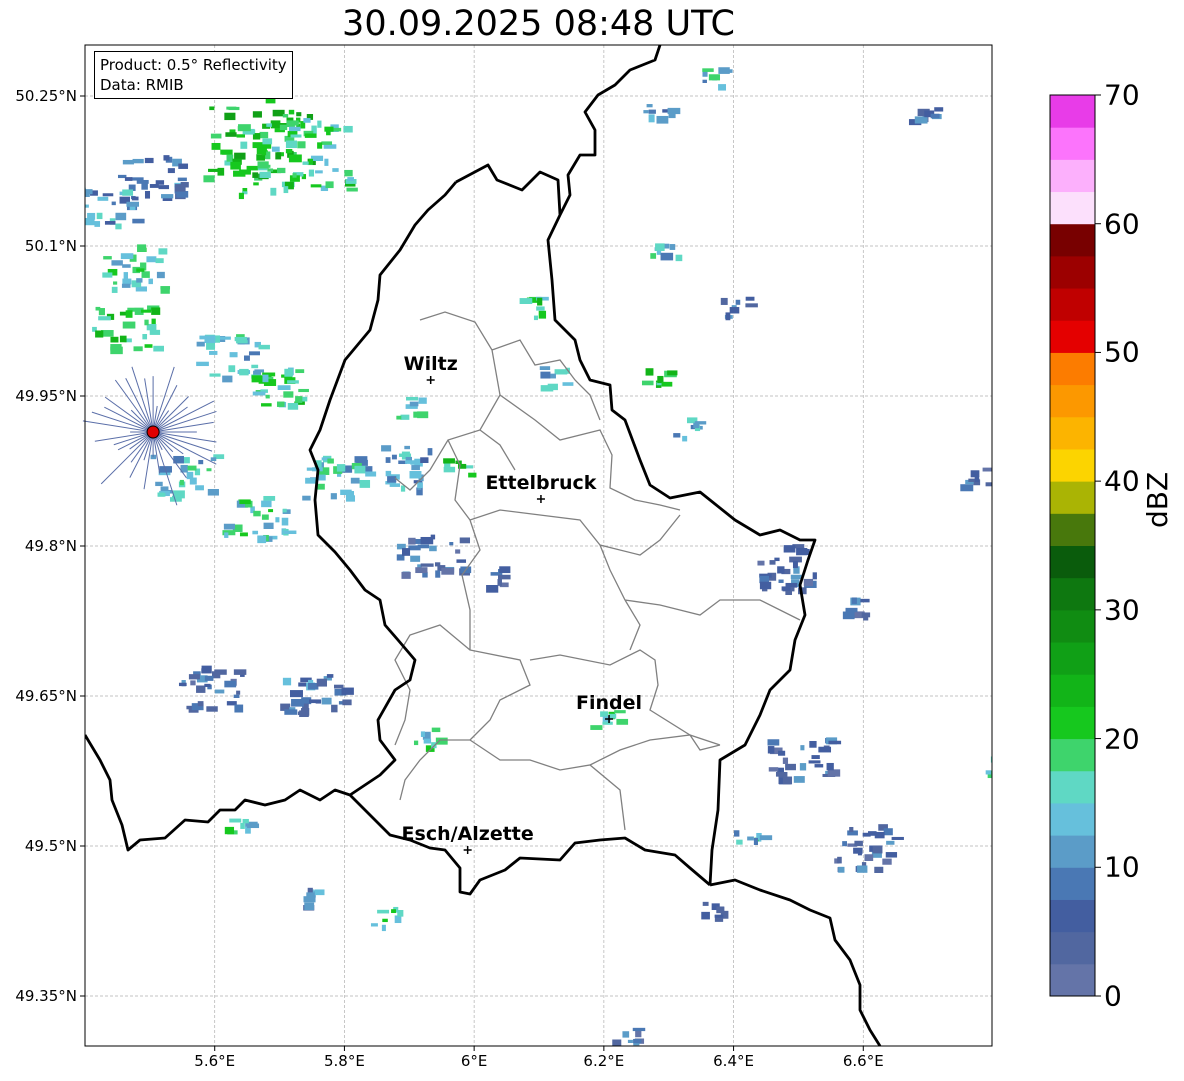 The image size is (1184, 1081). Describe the element at coordinates (1122, 352) in the screenshot. I see `colorbar-tick-label: 50` at that location.